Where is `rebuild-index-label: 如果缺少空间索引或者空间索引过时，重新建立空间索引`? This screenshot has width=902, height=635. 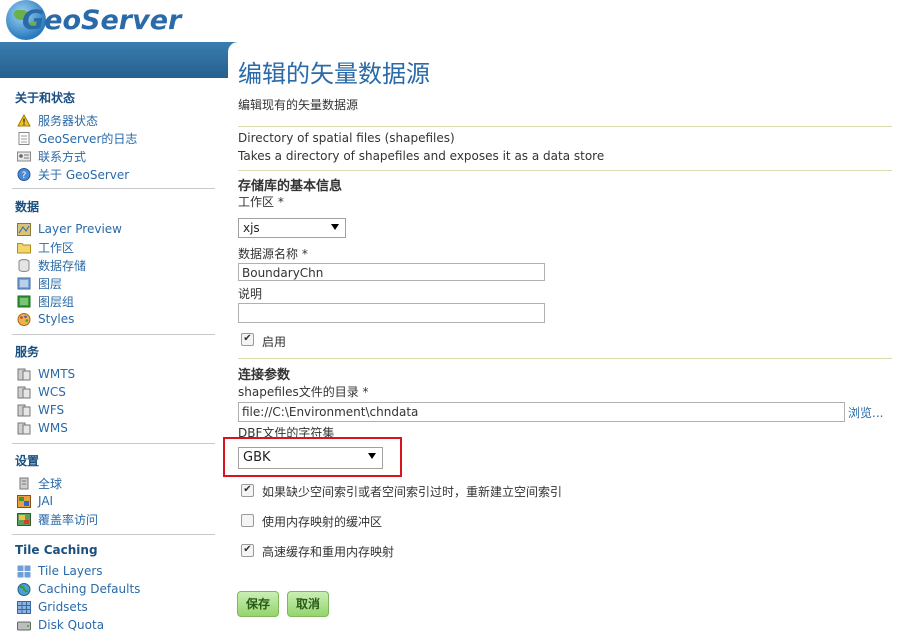
rebuild-index-label: 如果缺少空间索引或者空间索引过时，重新建立空间索引 is located at coordinates (412, 492).